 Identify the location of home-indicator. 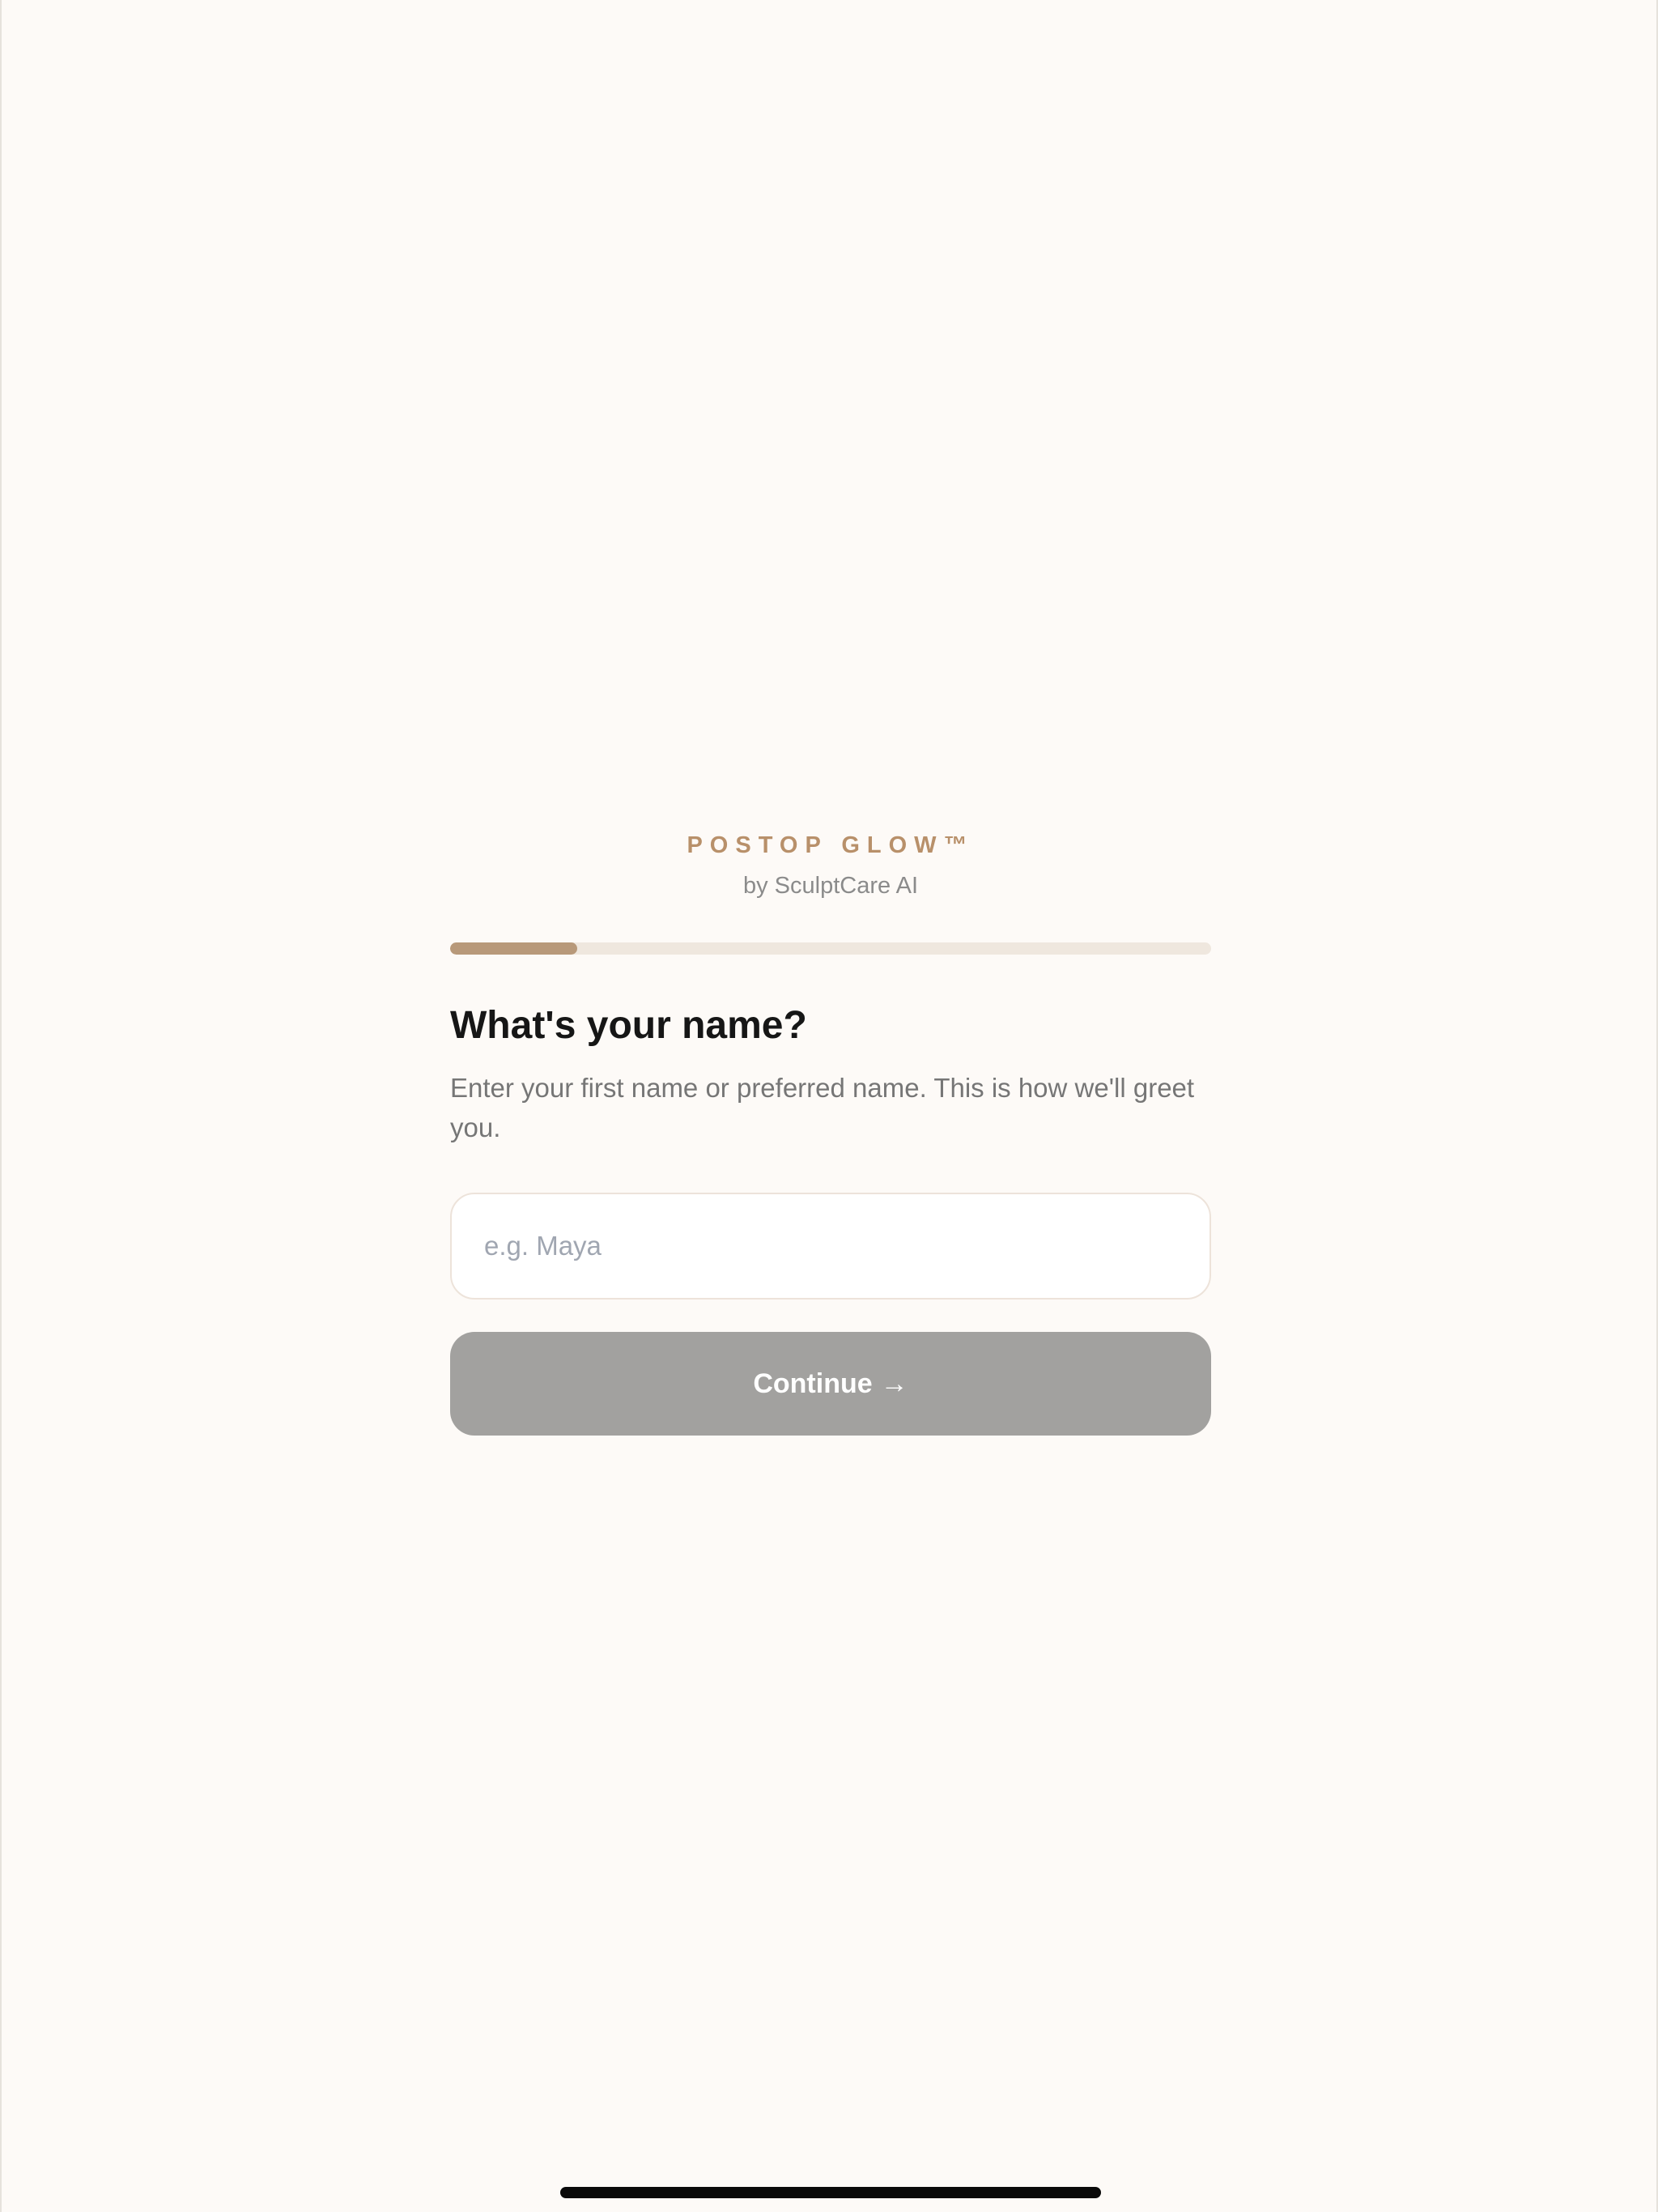
(830, 2193).